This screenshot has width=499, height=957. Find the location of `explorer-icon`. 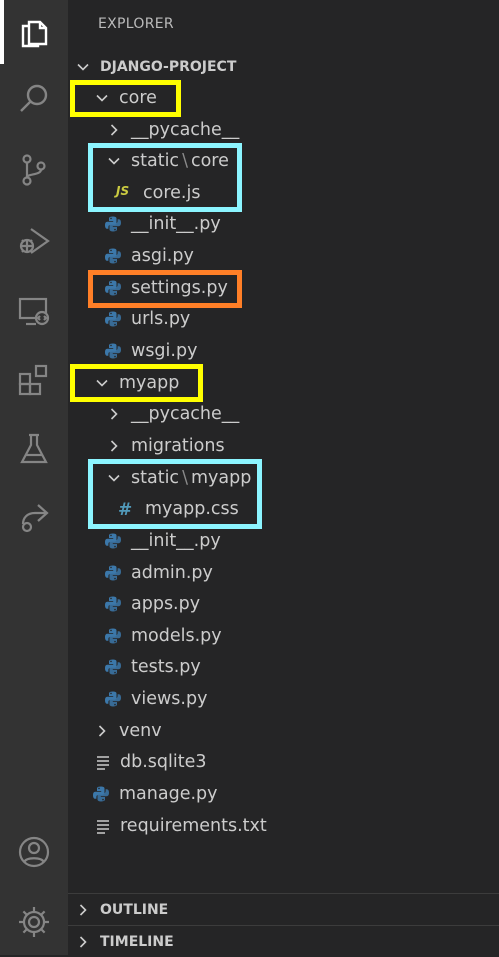

explorer-icon is located at coordinates (34, 33).